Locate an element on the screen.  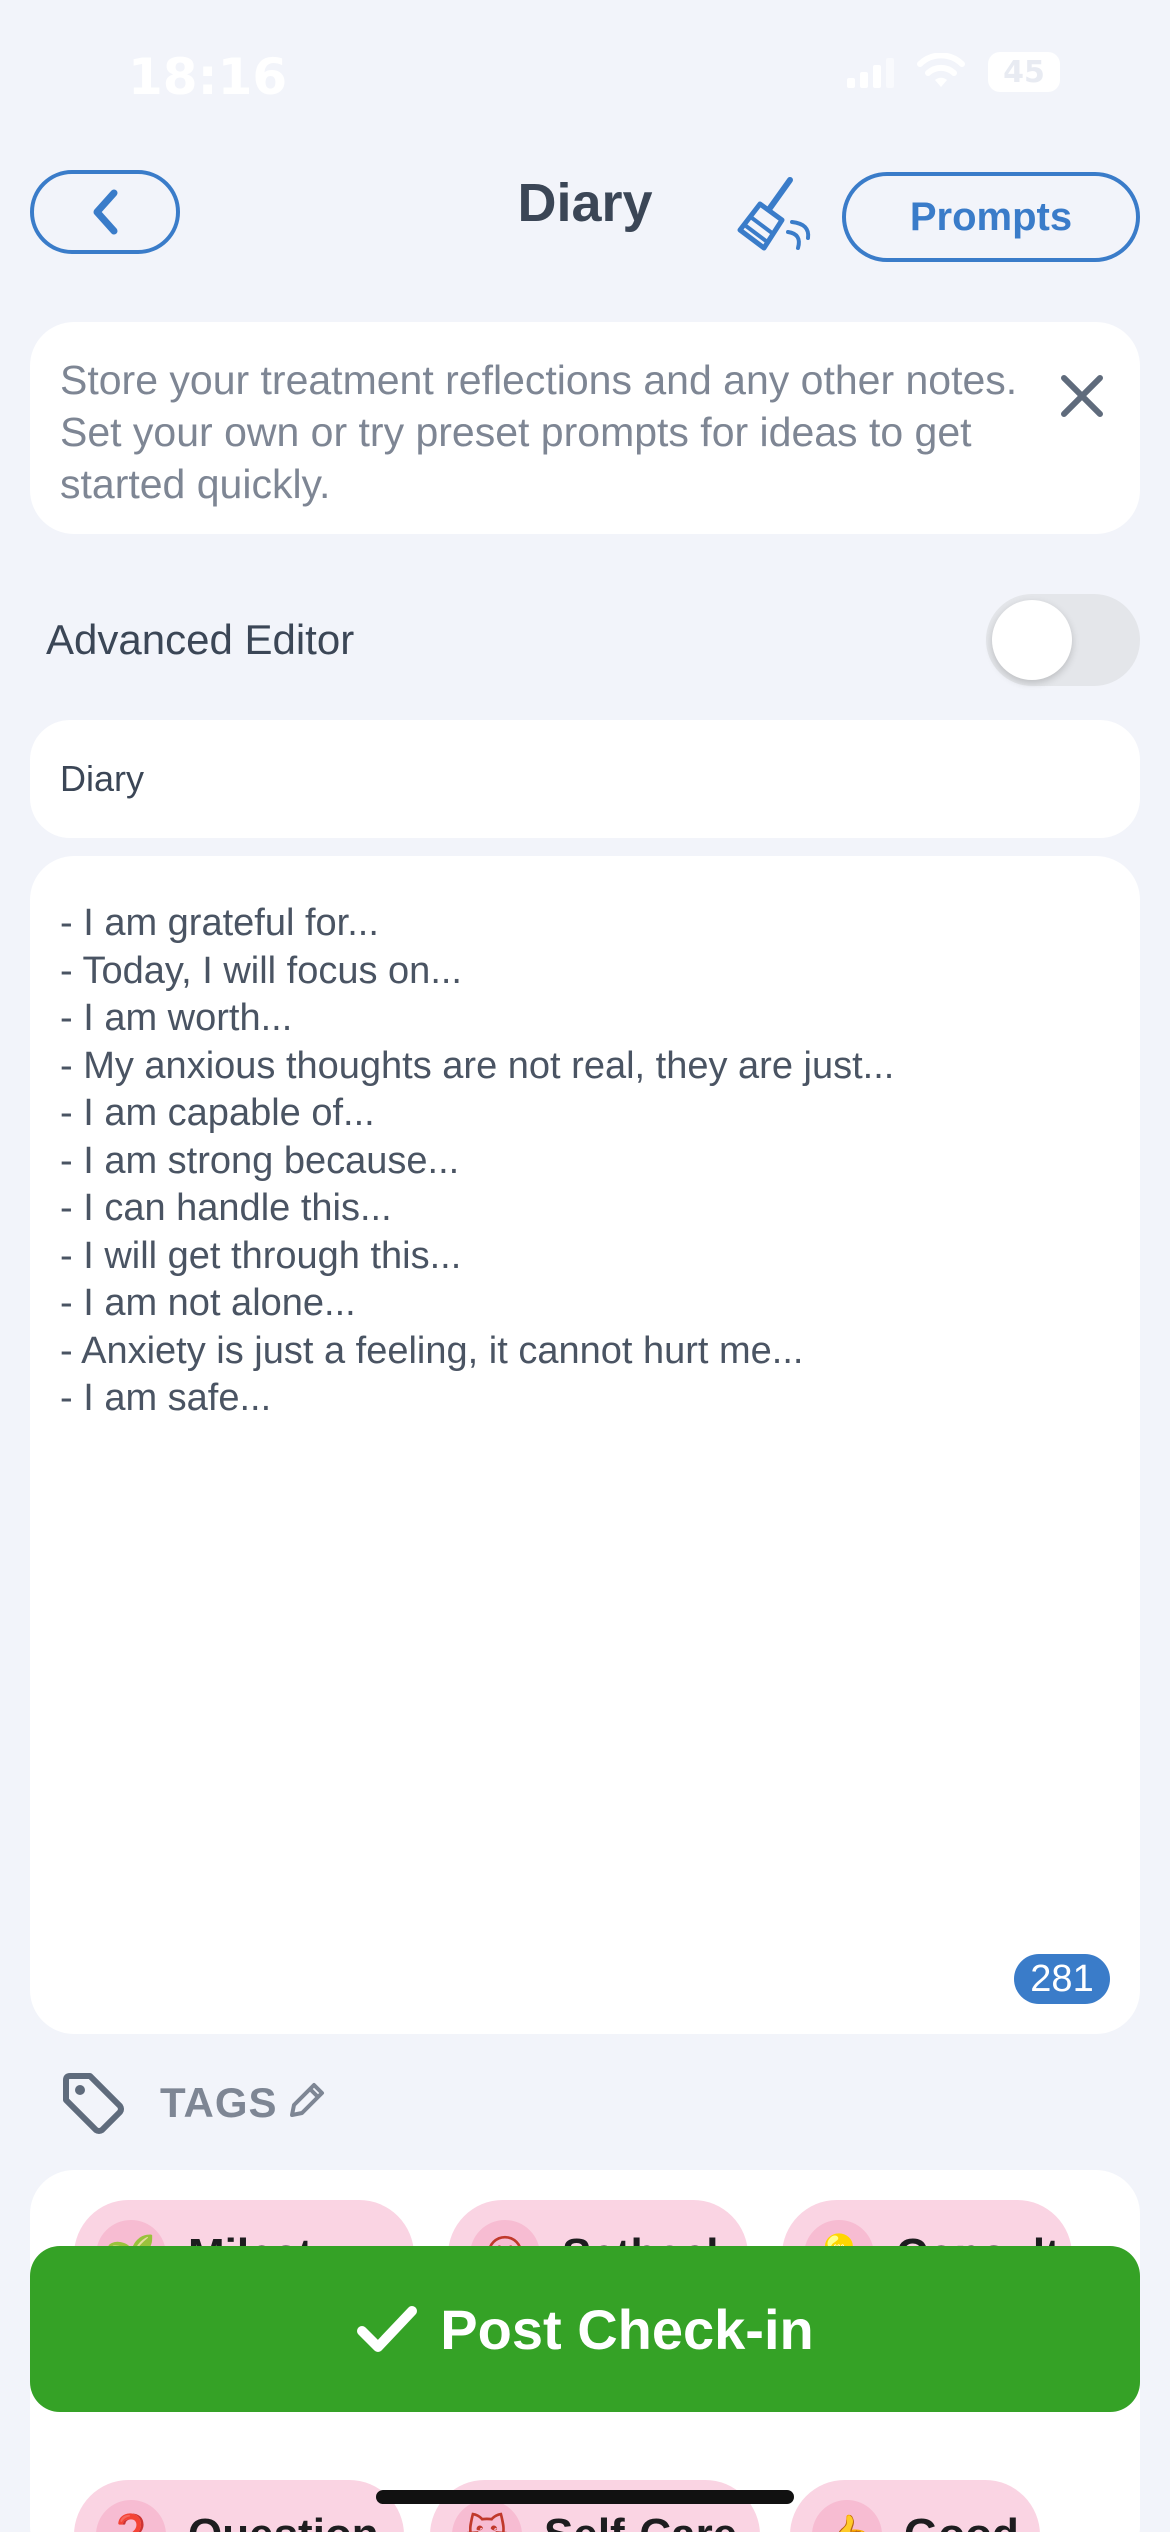
status-bar: 18:16 45 is located at coordinates (585, 75).